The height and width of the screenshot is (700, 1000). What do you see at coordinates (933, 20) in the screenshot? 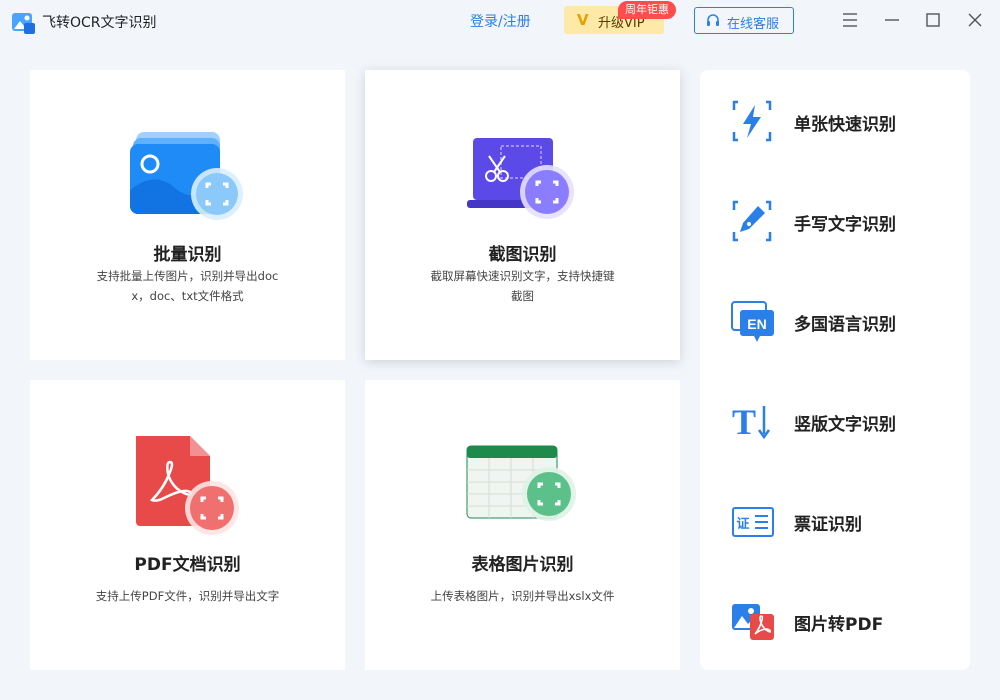
I see `maximize-icon` at bounding box center [933, 20].